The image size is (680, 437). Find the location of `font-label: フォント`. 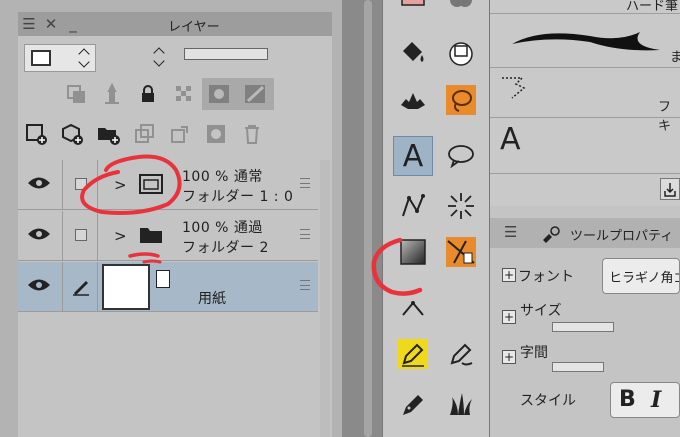

font-label: フォント is located at coordinates (546, 277).